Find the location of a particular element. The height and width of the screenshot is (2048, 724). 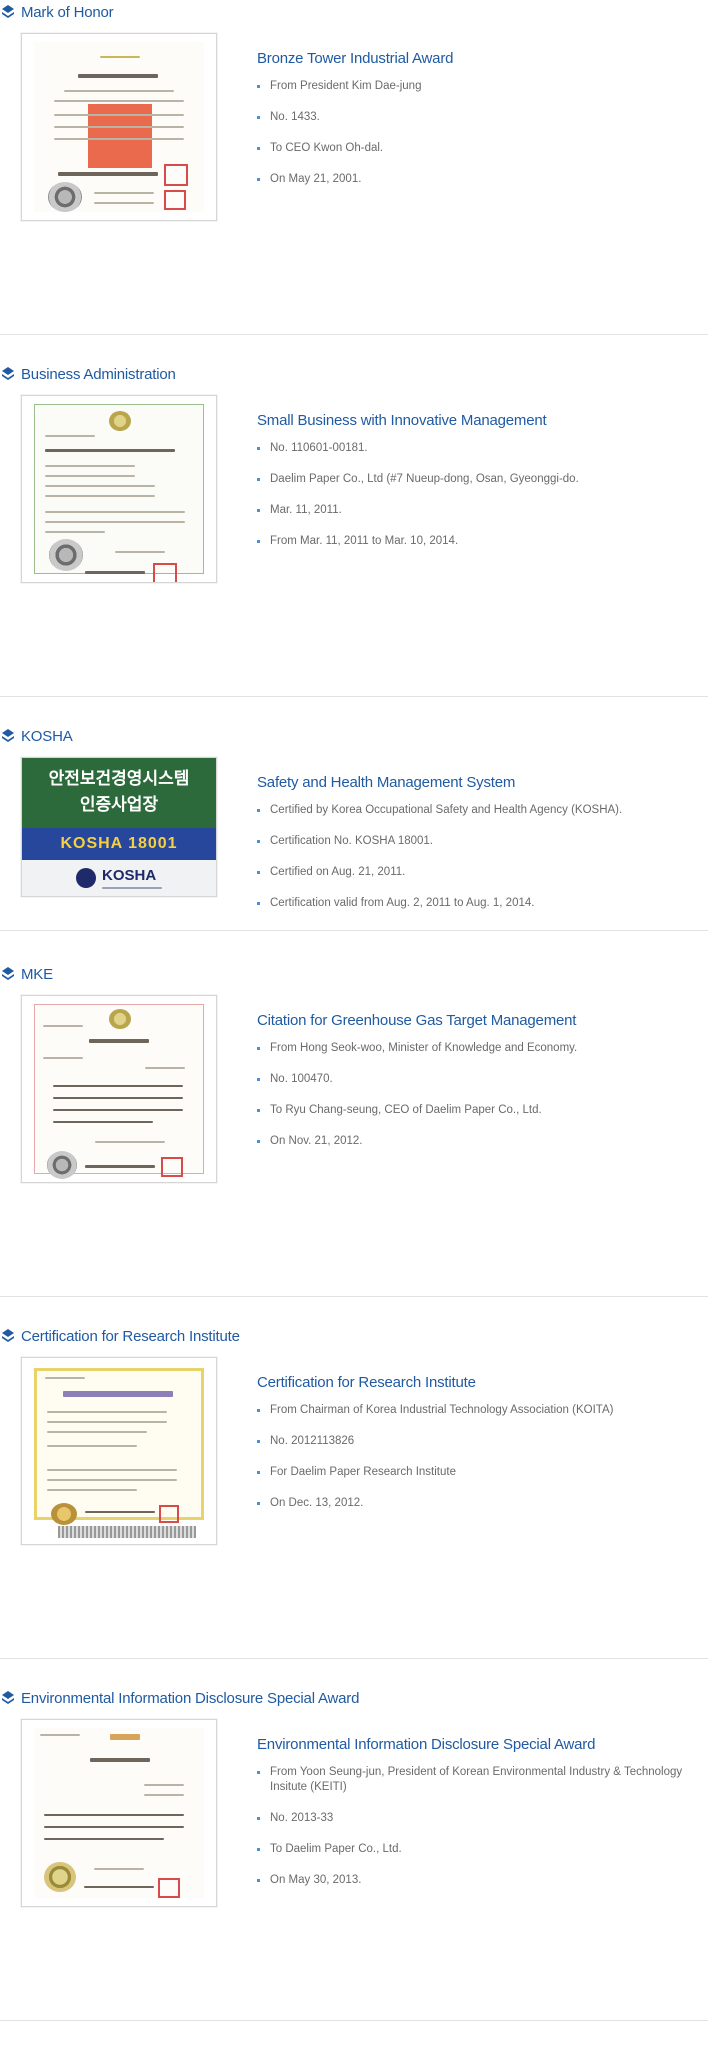

list-item: Mar. 11, 2011. is located at coordinates (477, 510).